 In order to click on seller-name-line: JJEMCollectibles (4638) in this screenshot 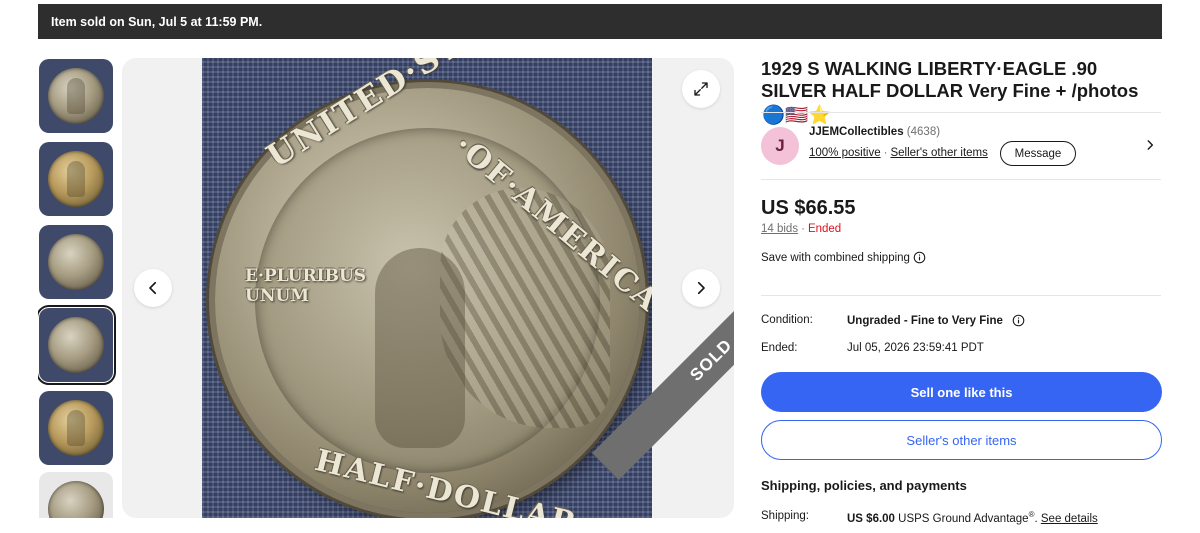, I will do `click(874, 132)`.